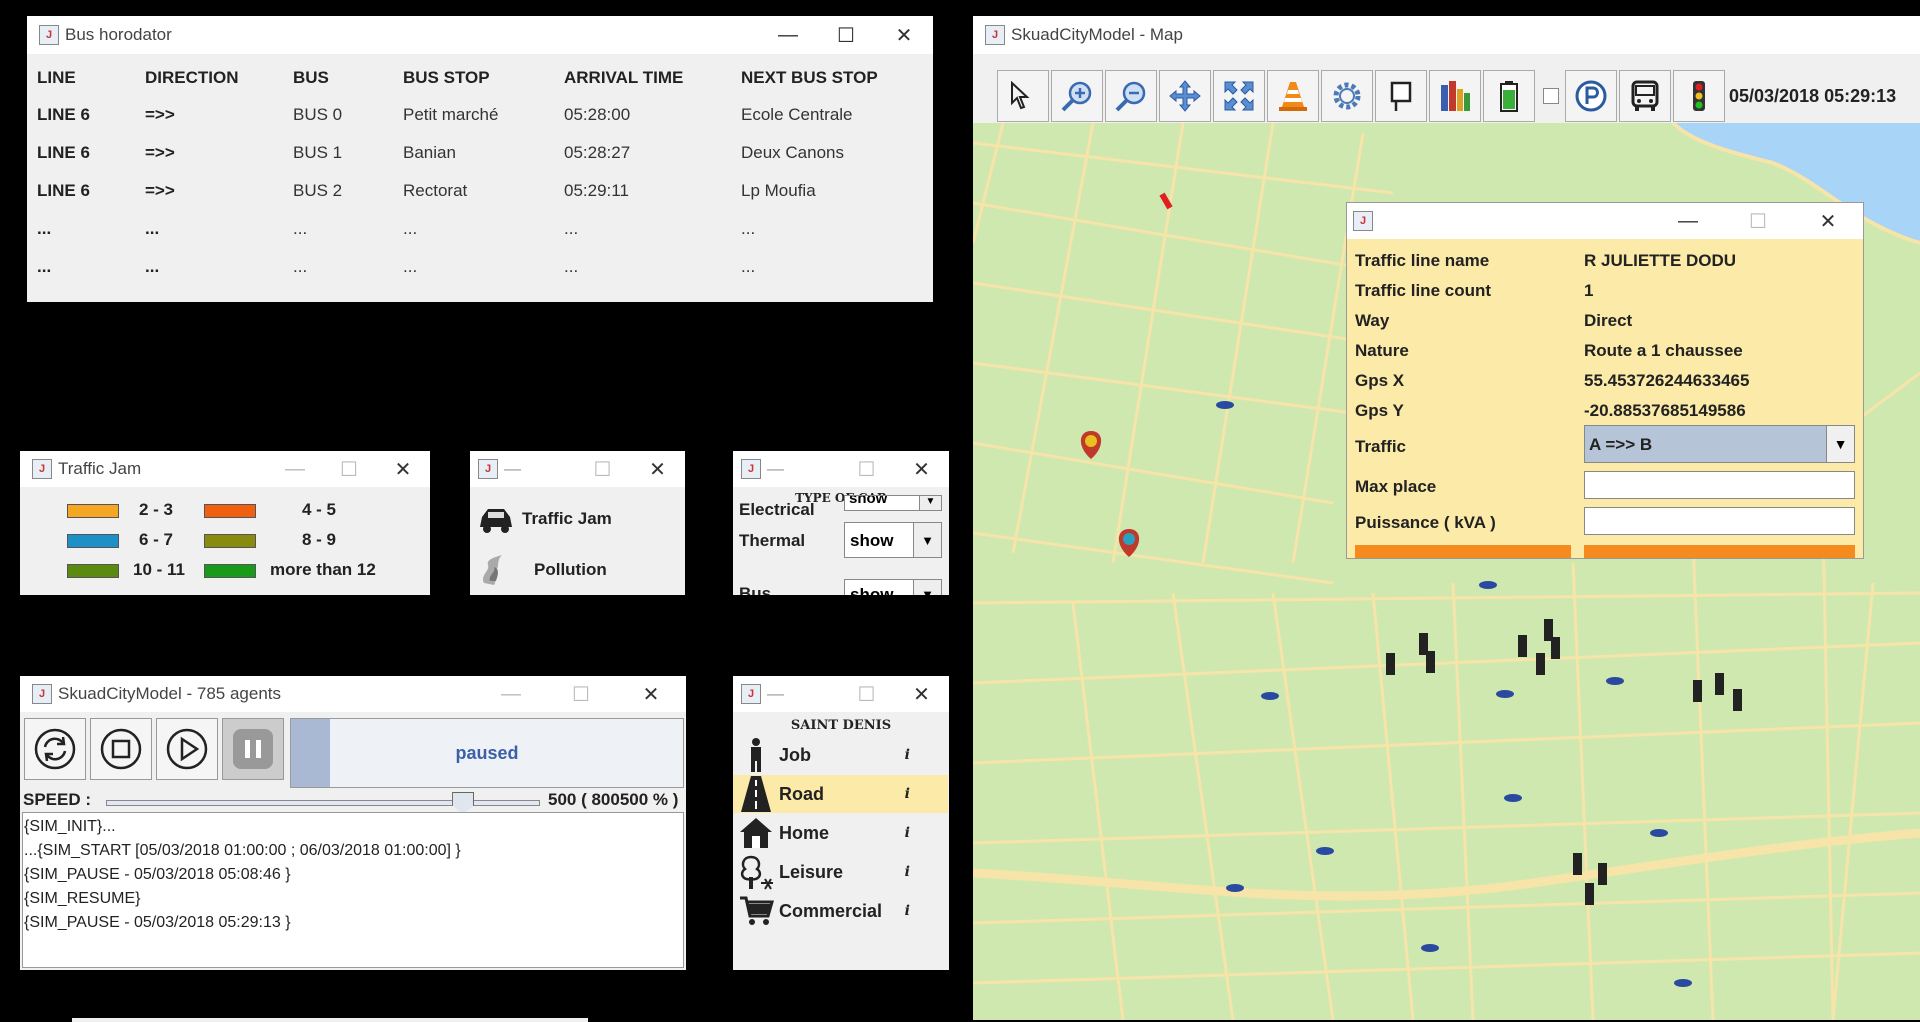 This screenshot has width=1920, height=1022. I want to click on zoom-out-icon, so click(1130, 96).